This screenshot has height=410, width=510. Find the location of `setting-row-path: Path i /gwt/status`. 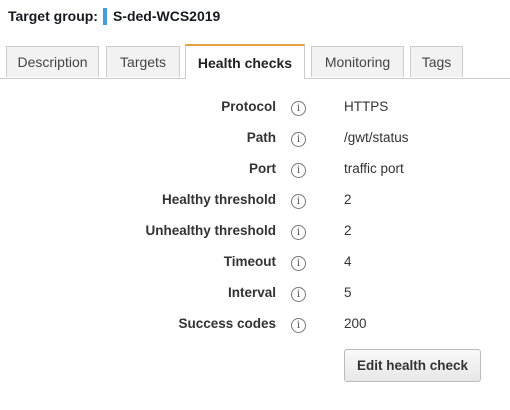

setting-row-path: Path i /gwt/status is located at coordinates (255, 139).